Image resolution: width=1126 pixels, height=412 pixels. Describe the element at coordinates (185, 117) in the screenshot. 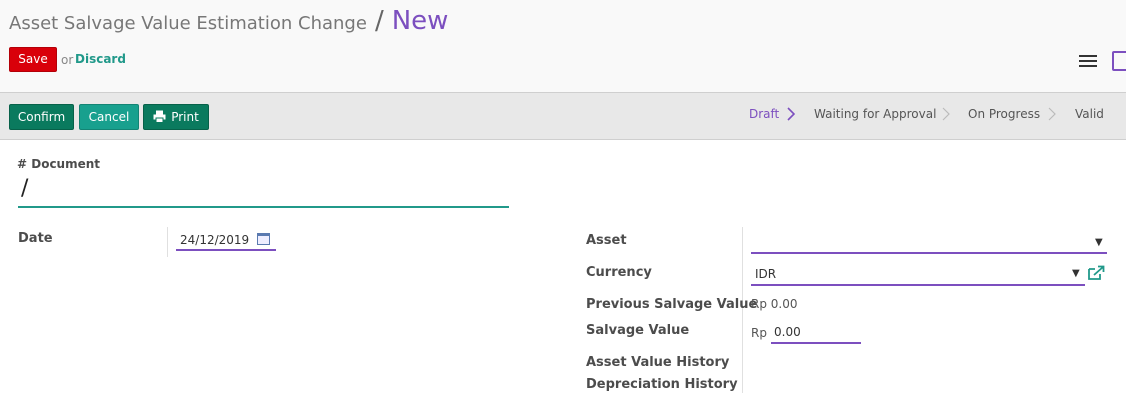

I see `print-button-label: Print` at that location.